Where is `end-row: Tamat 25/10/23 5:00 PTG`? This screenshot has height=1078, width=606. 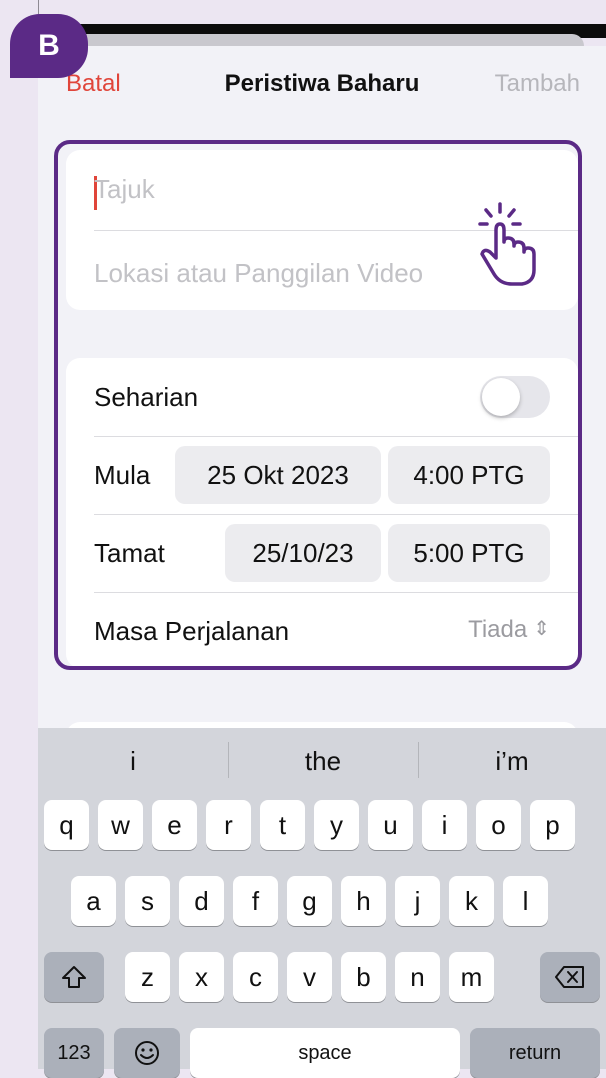
end-row: Tamat 25/10/23 5:00 PTG is located at coordinates (336, 553).